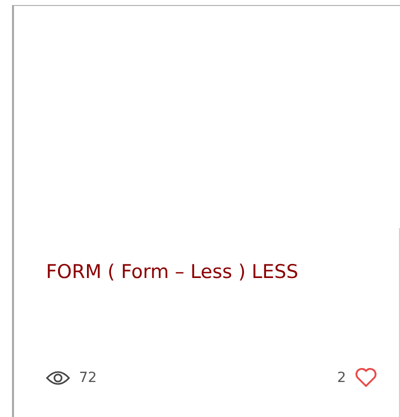 This screenshot has width=400, height=417. Describe the element at coordinates (211, 272) in the screenshot. I see `post-title: FORM ( Form – Less ) LESS` at that location.